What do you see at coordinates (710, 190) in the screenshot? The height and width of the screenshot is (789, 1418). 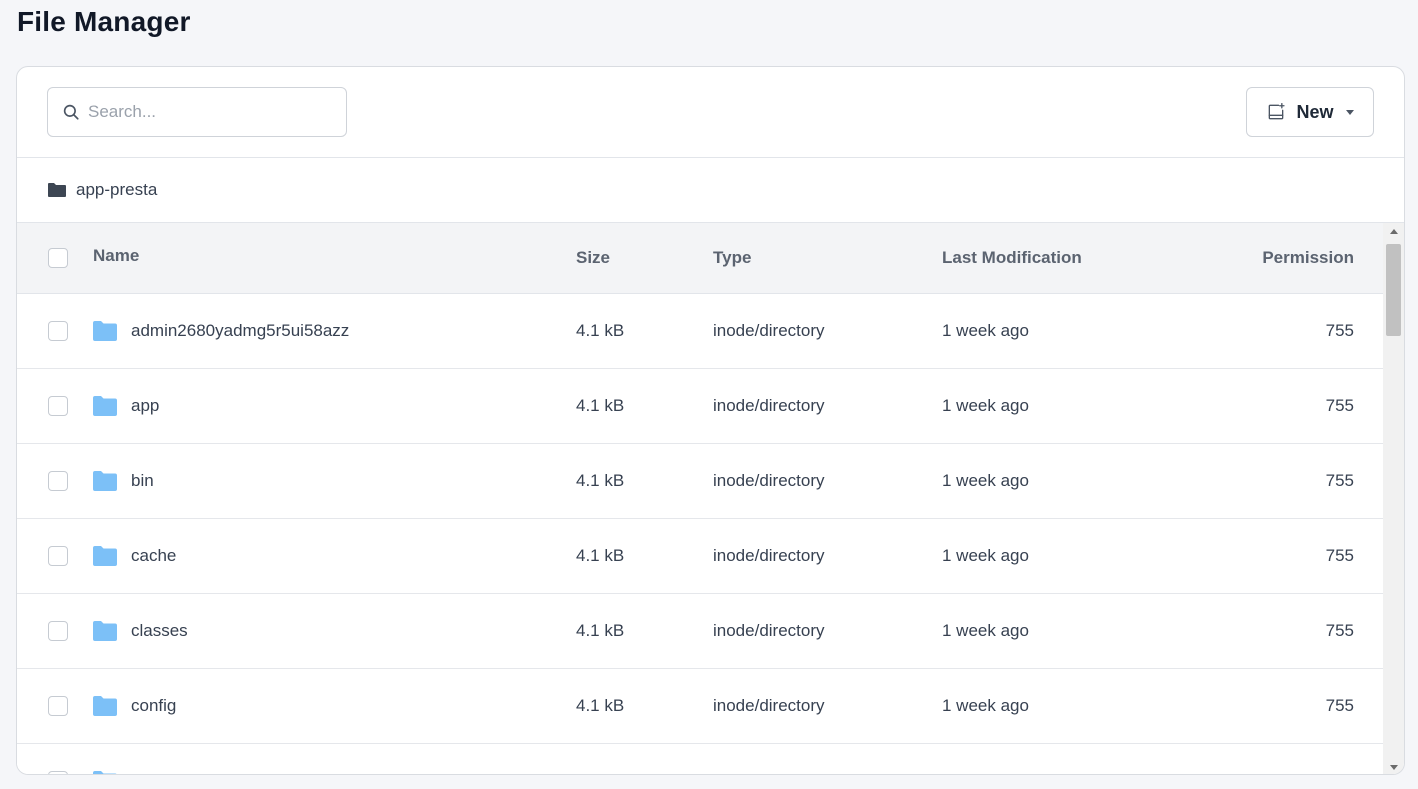 I see `breadcrumb: app-presta` at bounding box center [710, 190].